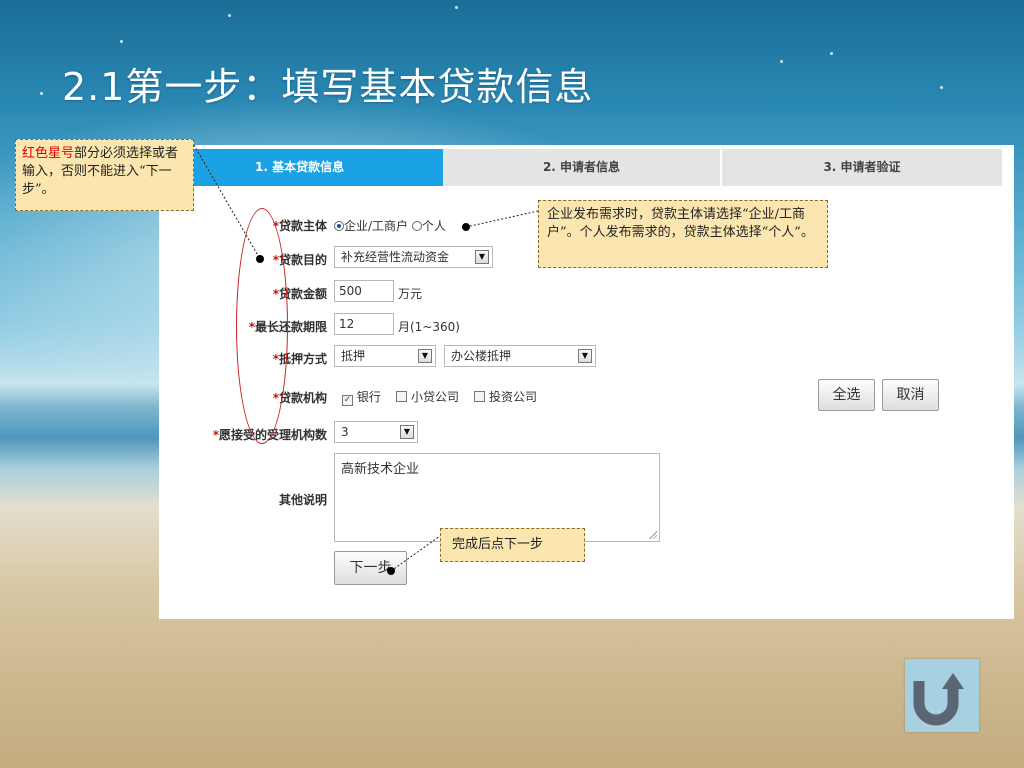  What do you see at coordinates (512, 545) in the screenshot?
I see `next-step-note: 完成后点下一步` at bounding box center [512, 545].